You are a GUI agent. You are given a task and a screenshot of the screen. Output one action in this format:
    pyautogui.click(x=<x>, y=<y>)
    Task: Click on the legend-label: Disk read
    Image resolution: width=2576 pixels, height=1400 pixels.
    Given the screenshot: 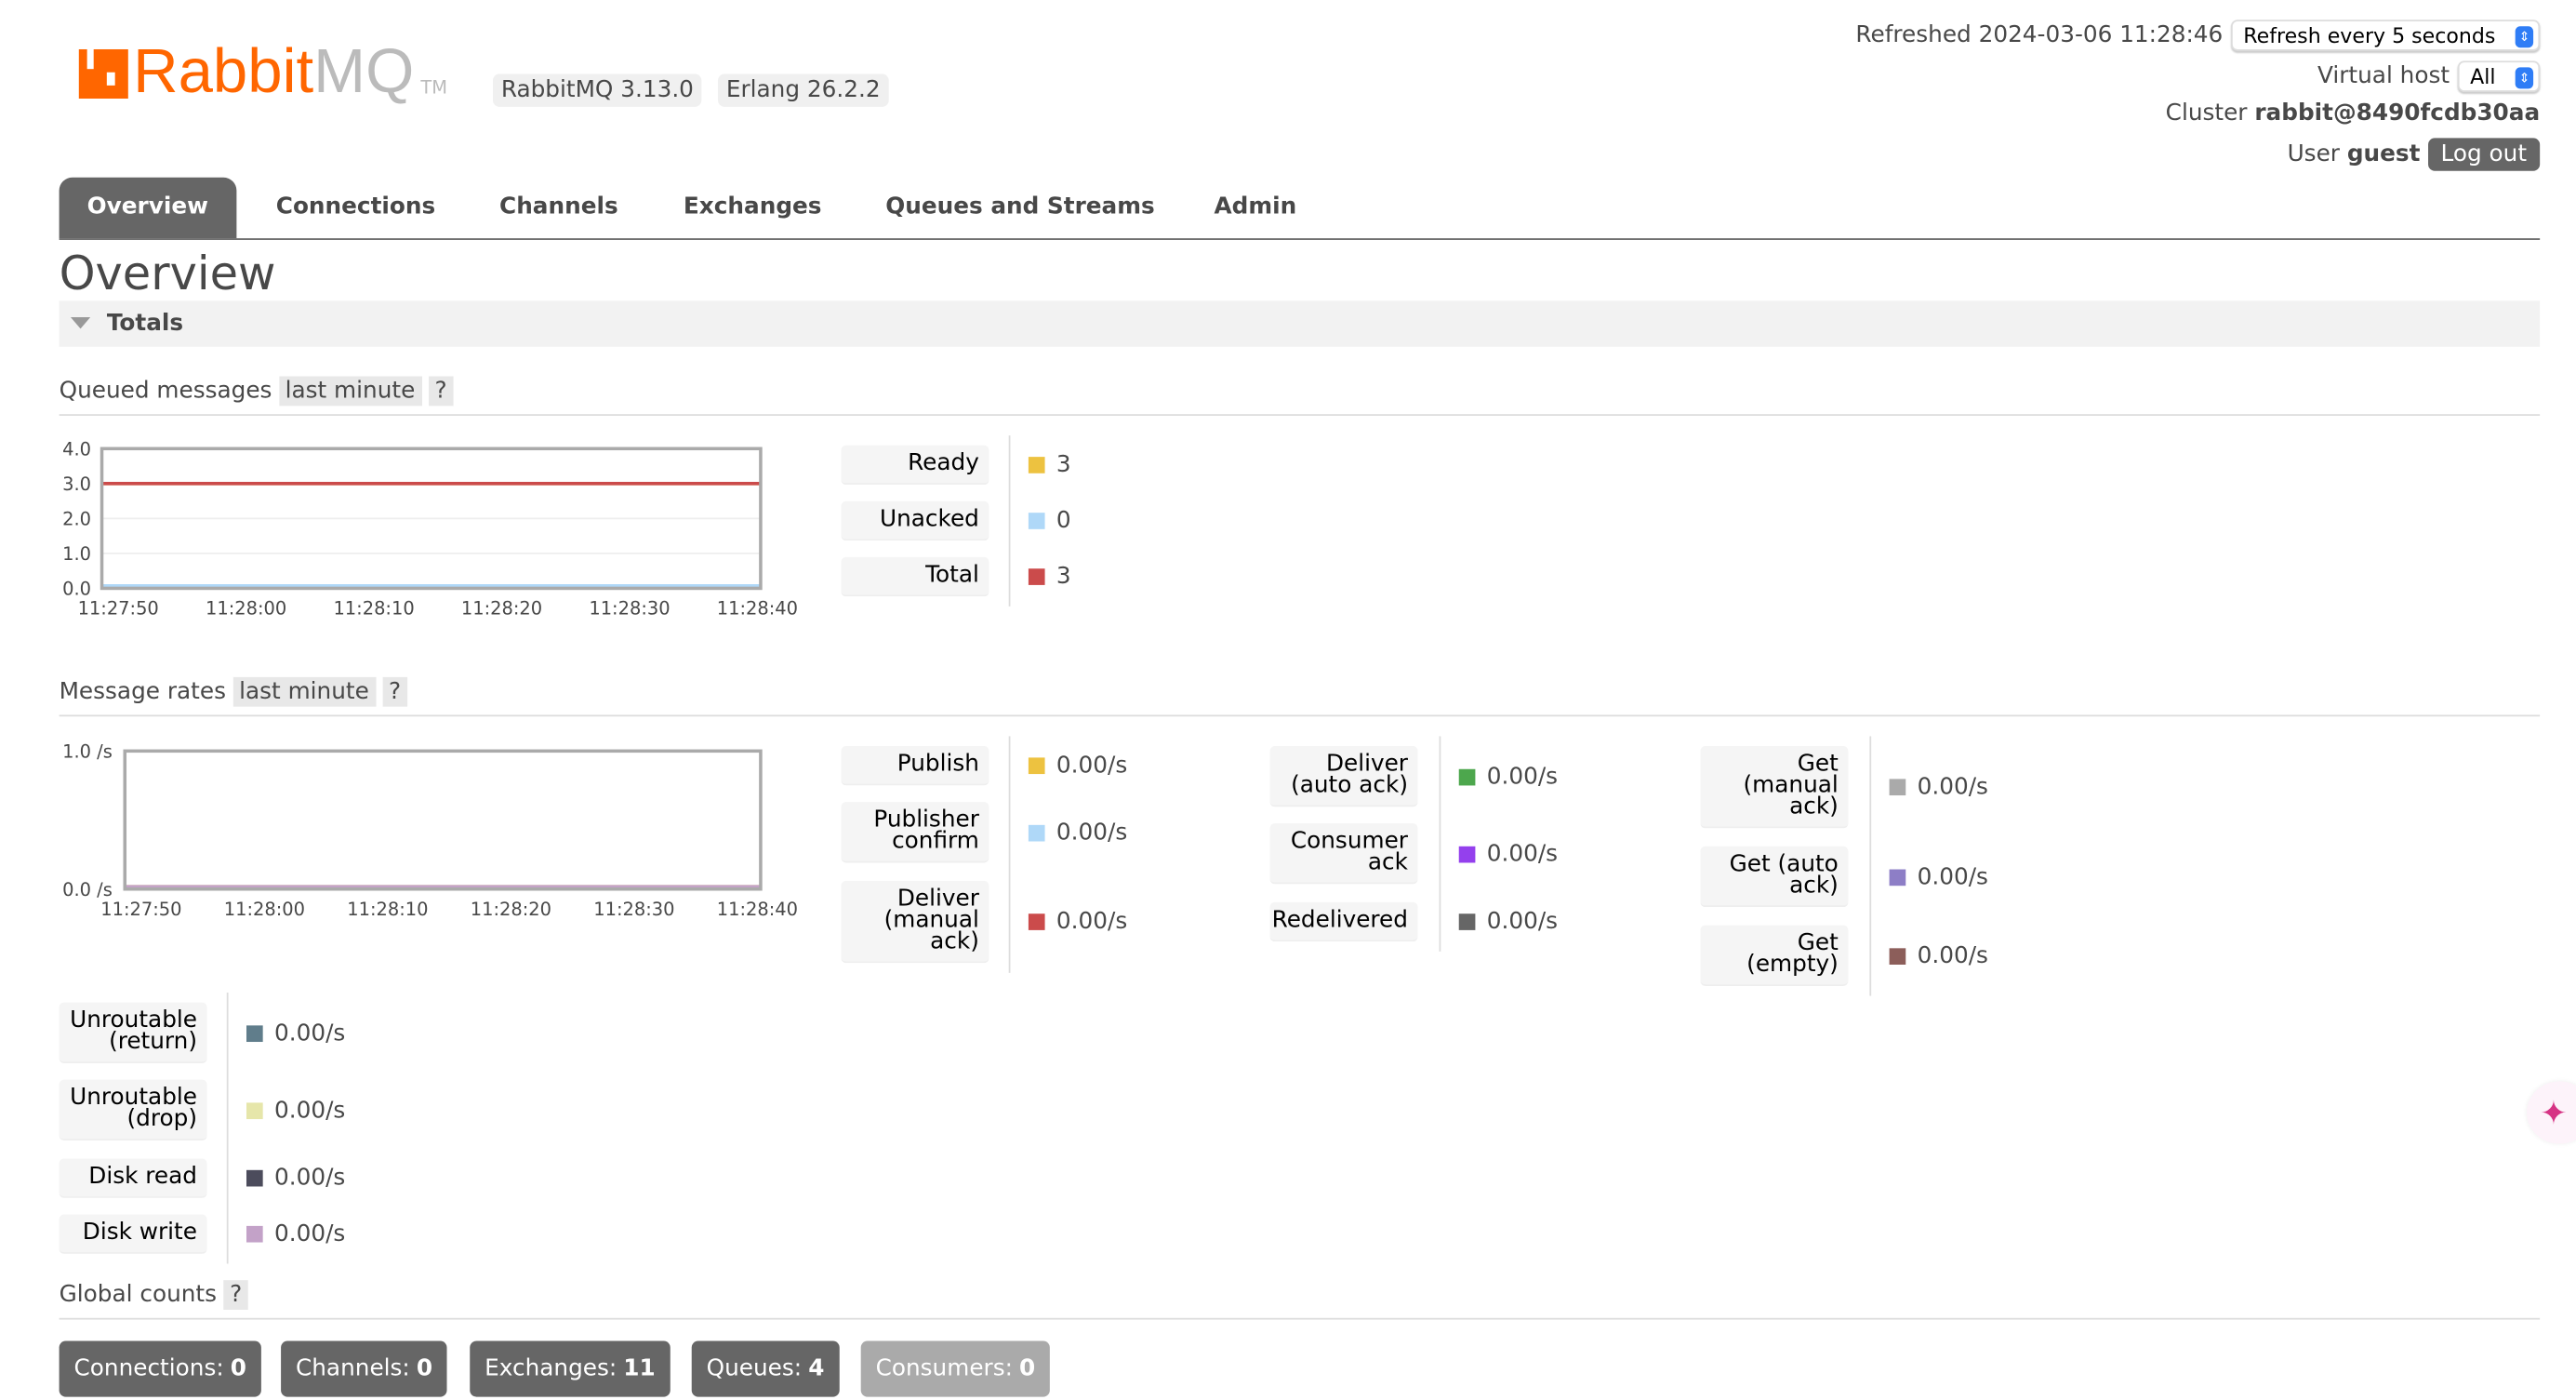 What is the action you would take?
    pyautogui.click(x=133, y=1178)
    